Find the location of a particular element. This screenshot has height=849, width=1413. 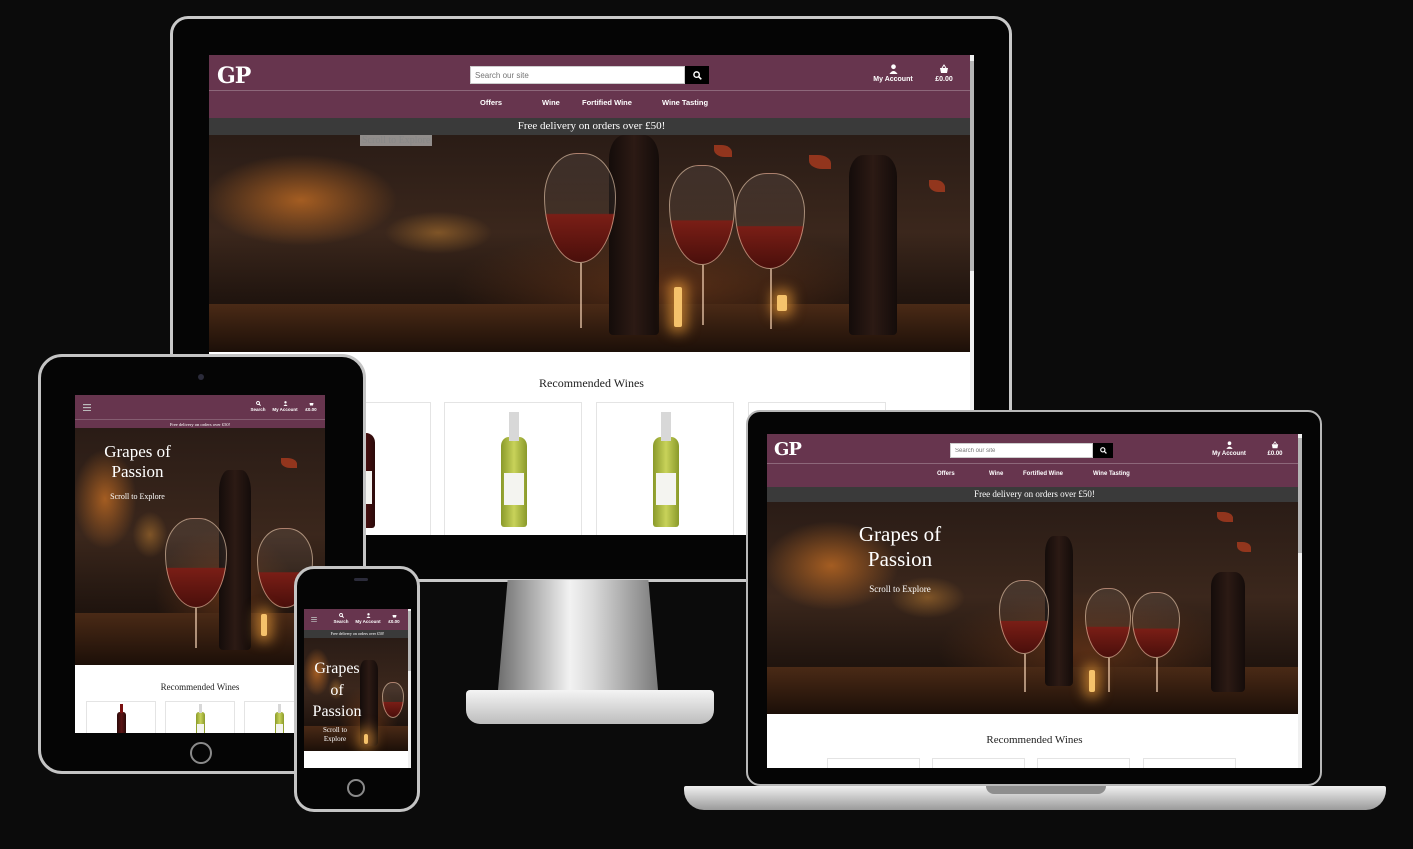

search-label: Search is located at coordinates (341, 621).